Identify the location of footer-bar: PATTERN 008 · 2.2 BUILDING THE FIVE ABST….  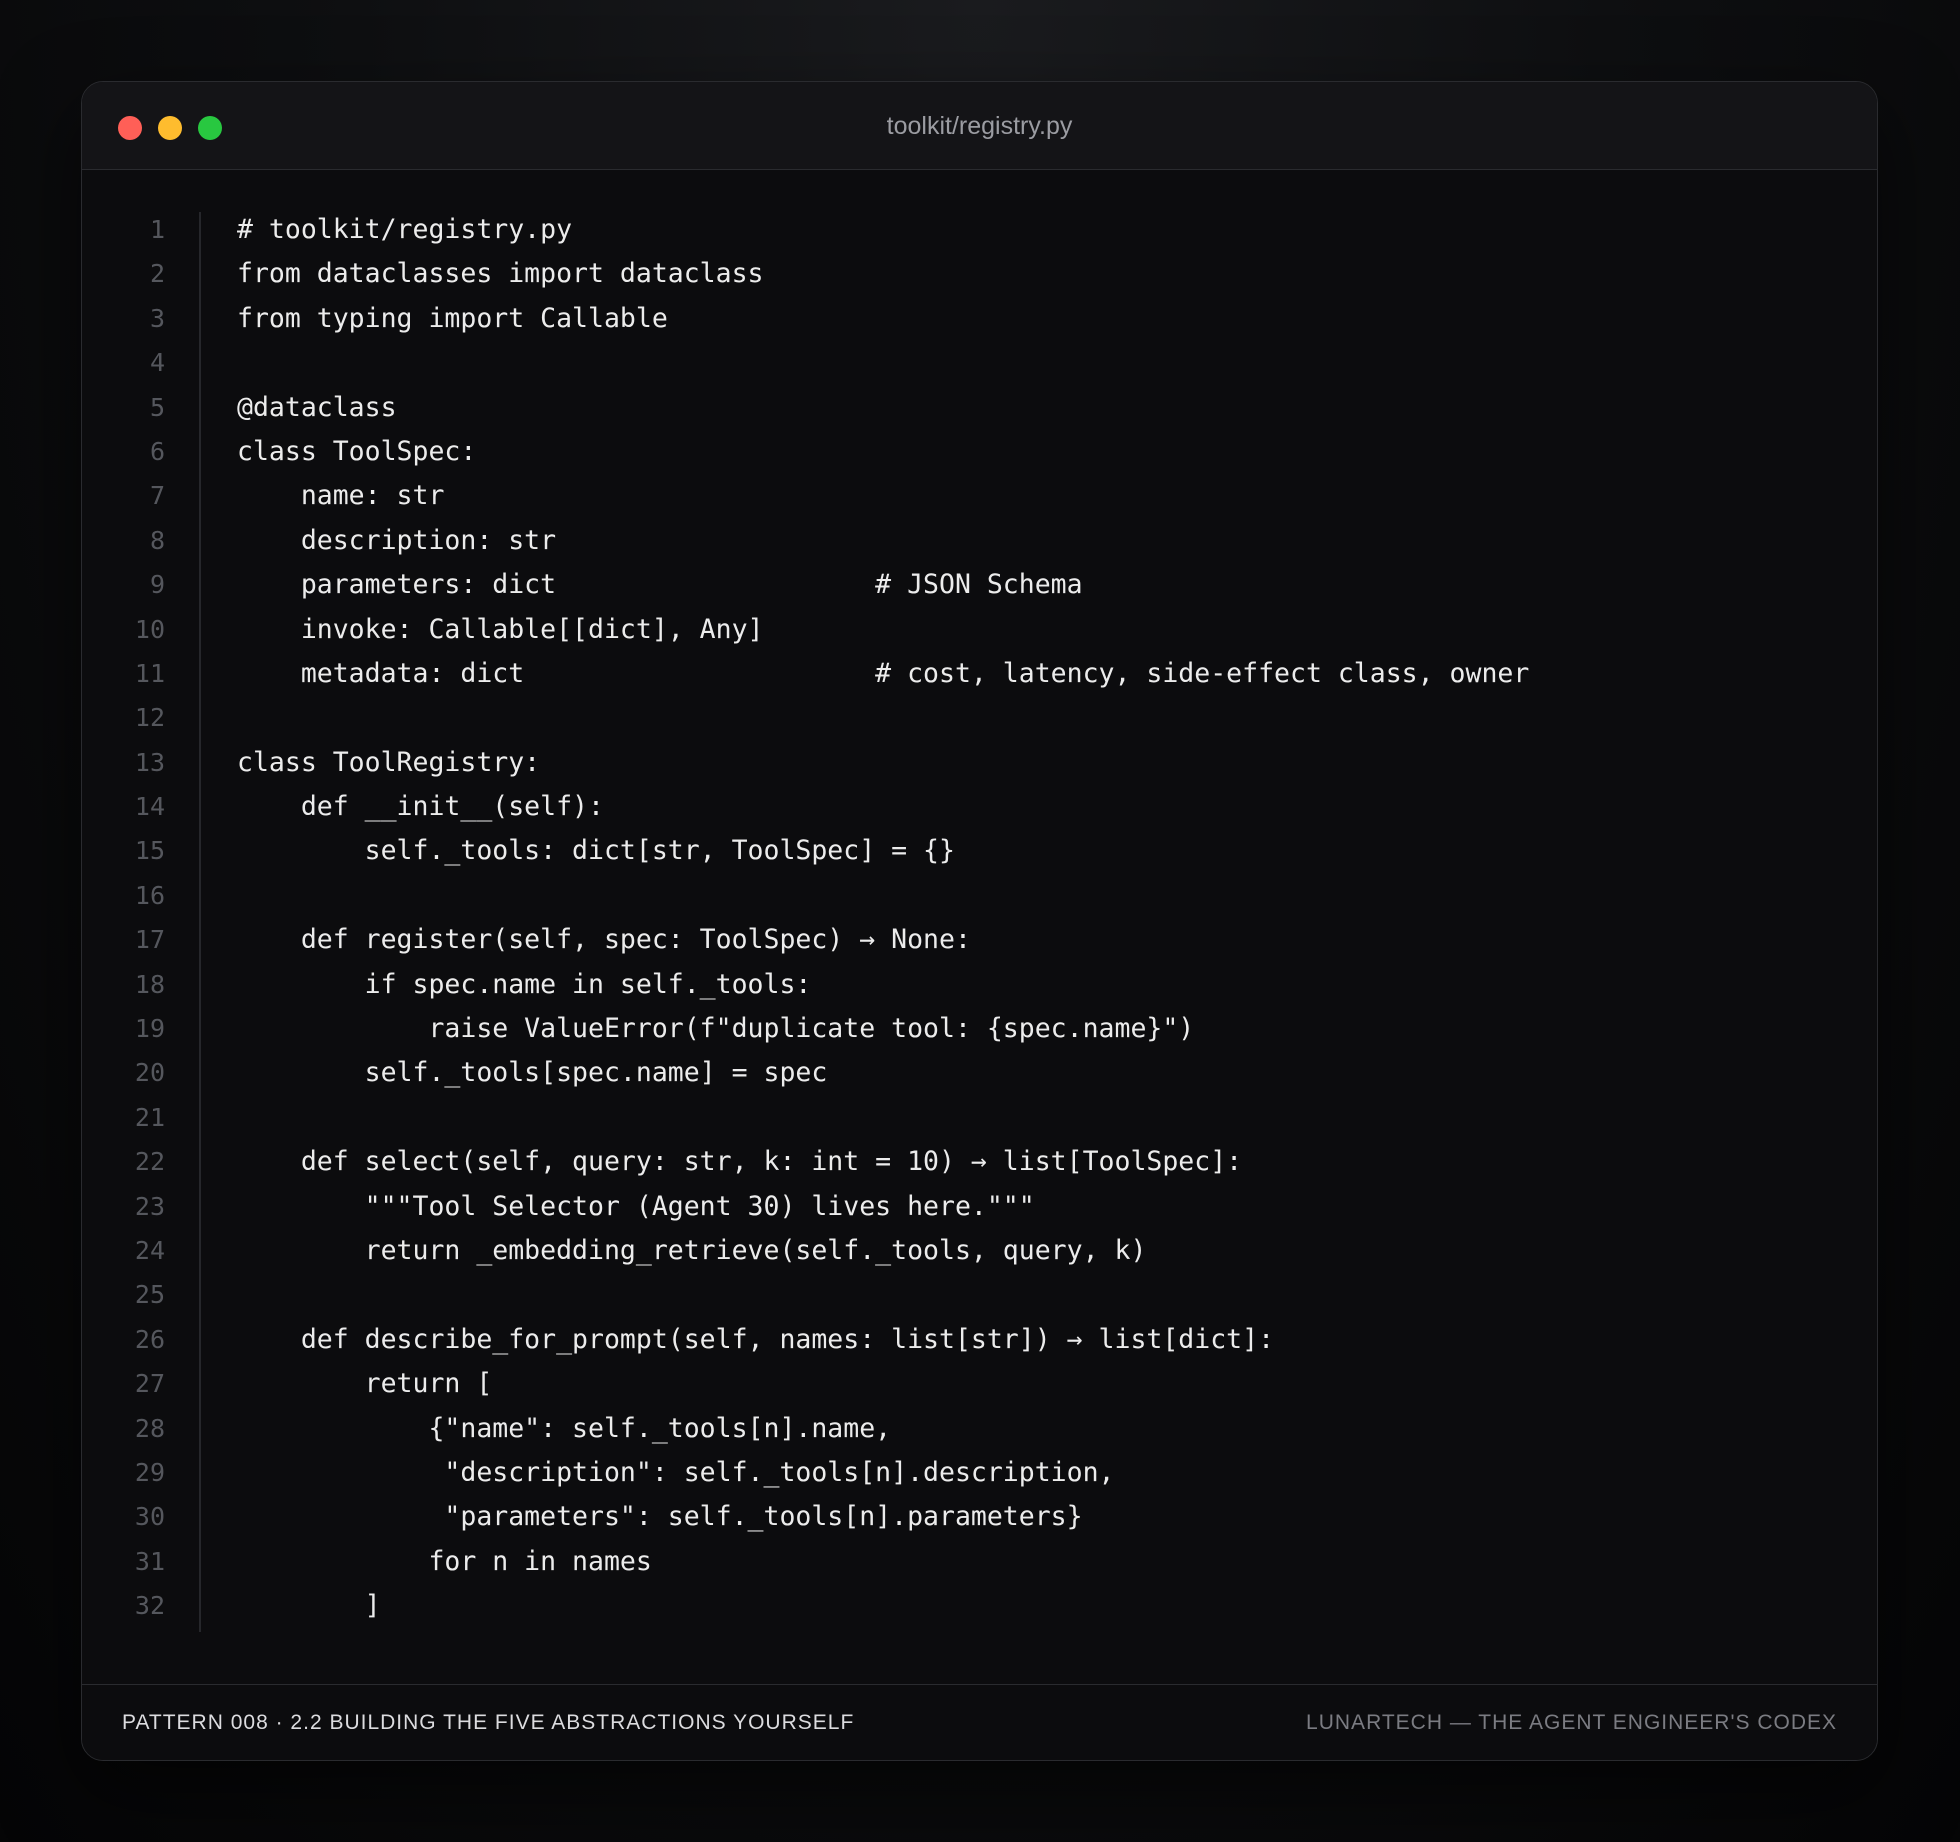
(979, 1722).